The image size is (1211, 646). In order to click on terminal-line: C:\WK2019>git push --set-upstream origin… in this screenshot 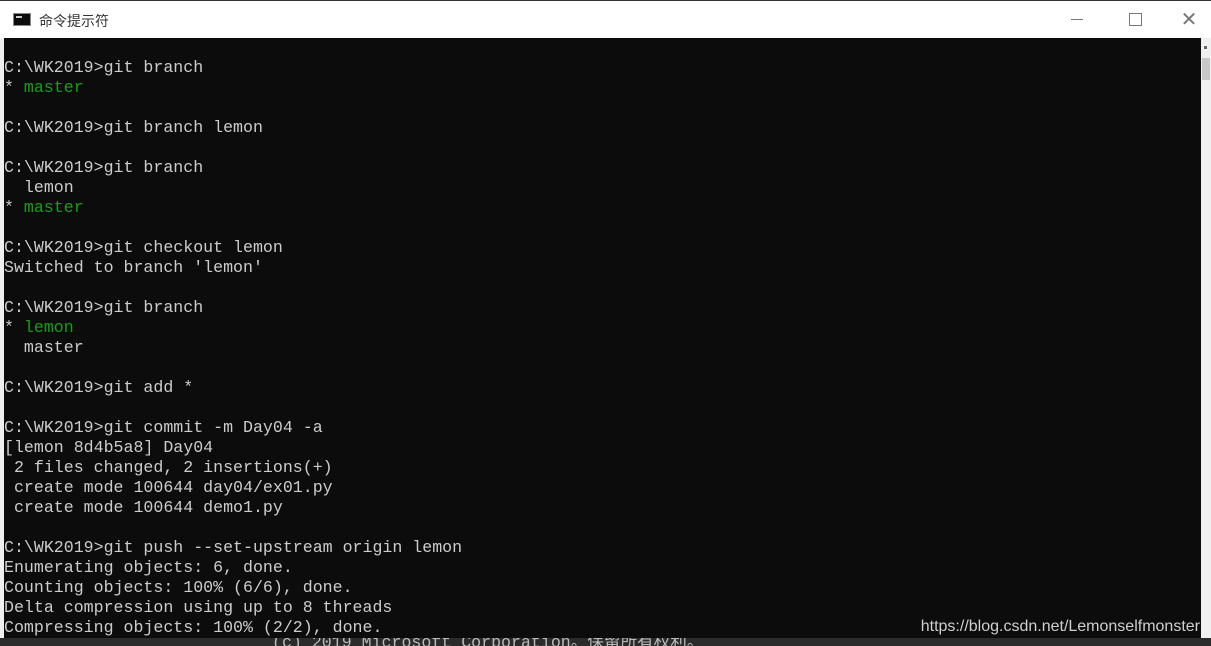, I will do `click(233, 548)`.